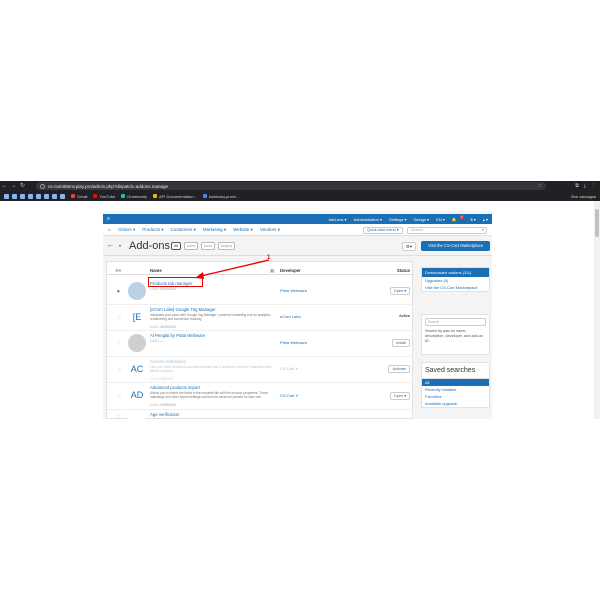  Describe the element at coordinates (422, 219) in the screenshot. I see `topbar-design: Design ▾` at that location.